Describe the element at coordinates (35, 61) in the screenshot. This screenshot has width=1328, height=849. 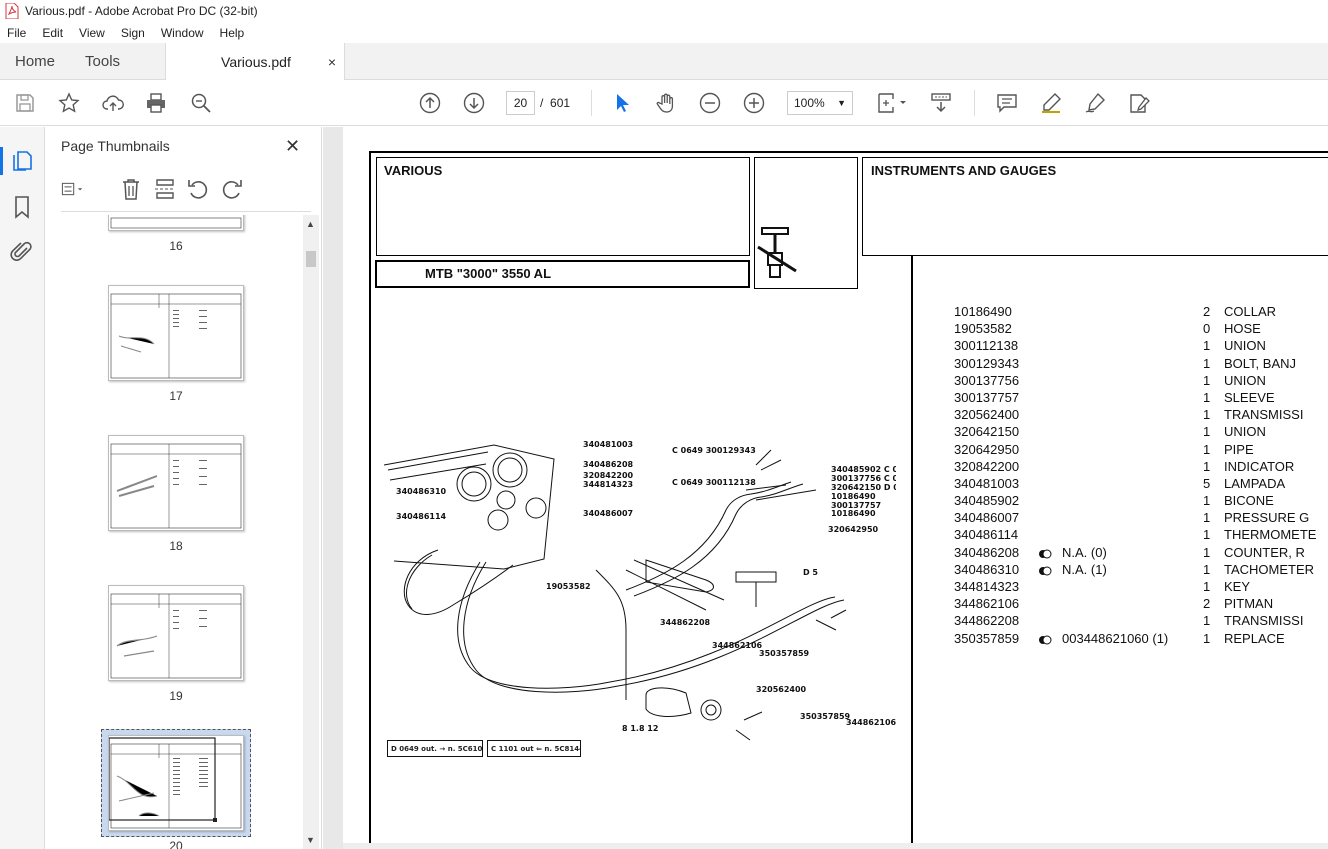
I see `tab-home: Home` at that location.